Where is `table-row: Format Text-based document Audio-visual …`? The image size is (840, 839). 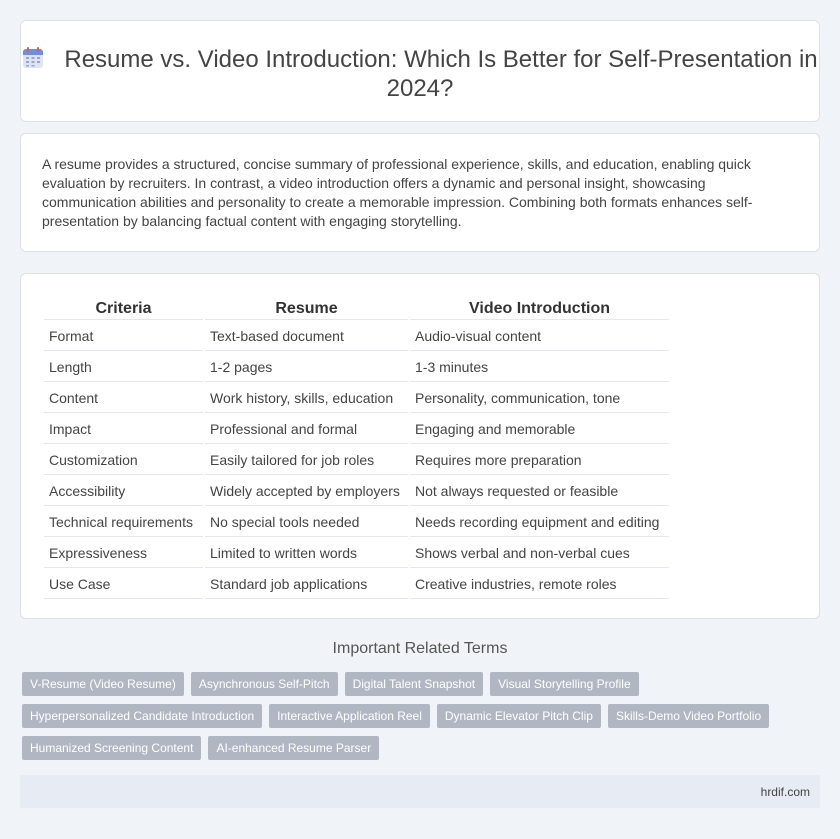
table-row: Format Text-based document Audio-visual … is located at coordinates (356, 336).